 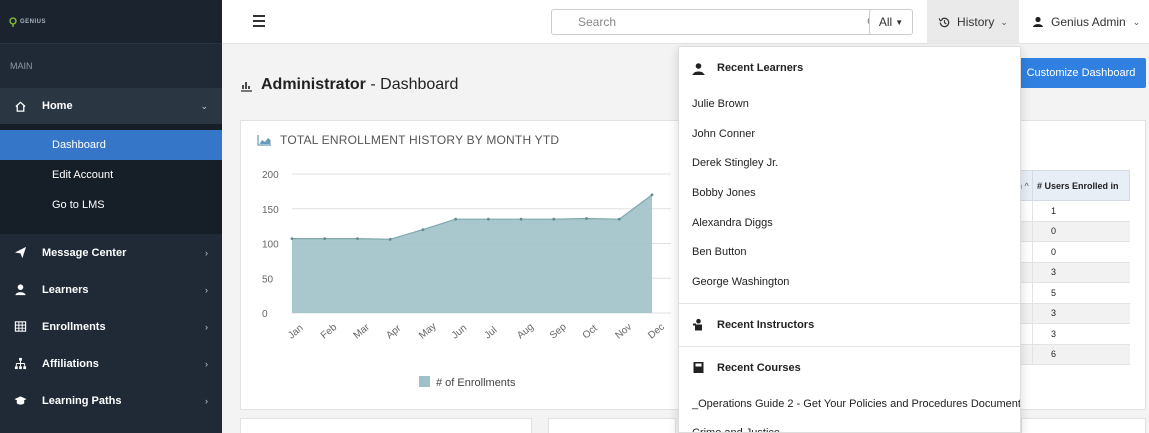 What do you see at coordinates (111, 205) in the screenshot?
I see `sidebar-subitem-go-to-lms: Go to LMS` at bounding box center [111, 205].